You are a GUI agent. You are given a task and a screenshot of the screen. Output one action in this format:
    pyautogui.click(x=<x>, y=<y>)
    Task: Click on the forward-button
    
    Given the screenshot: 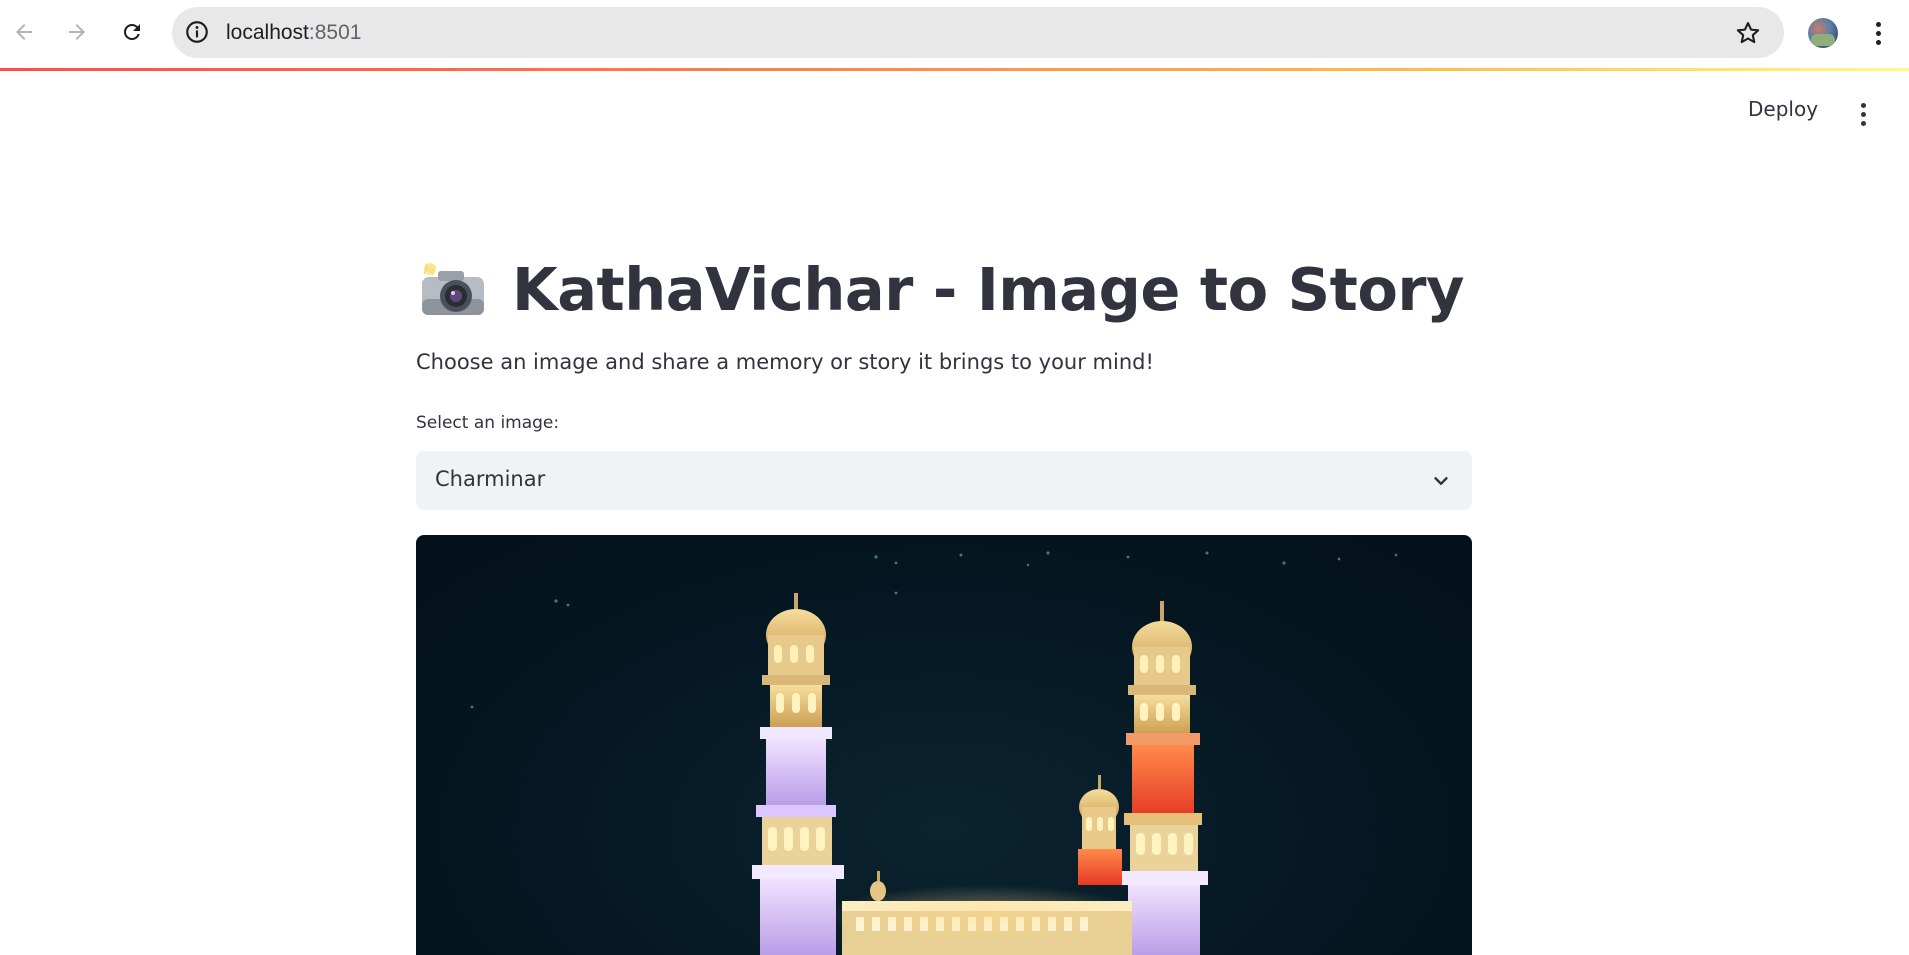 What is the action you would take?
    pyautogui.click(x=77, y=32)
    